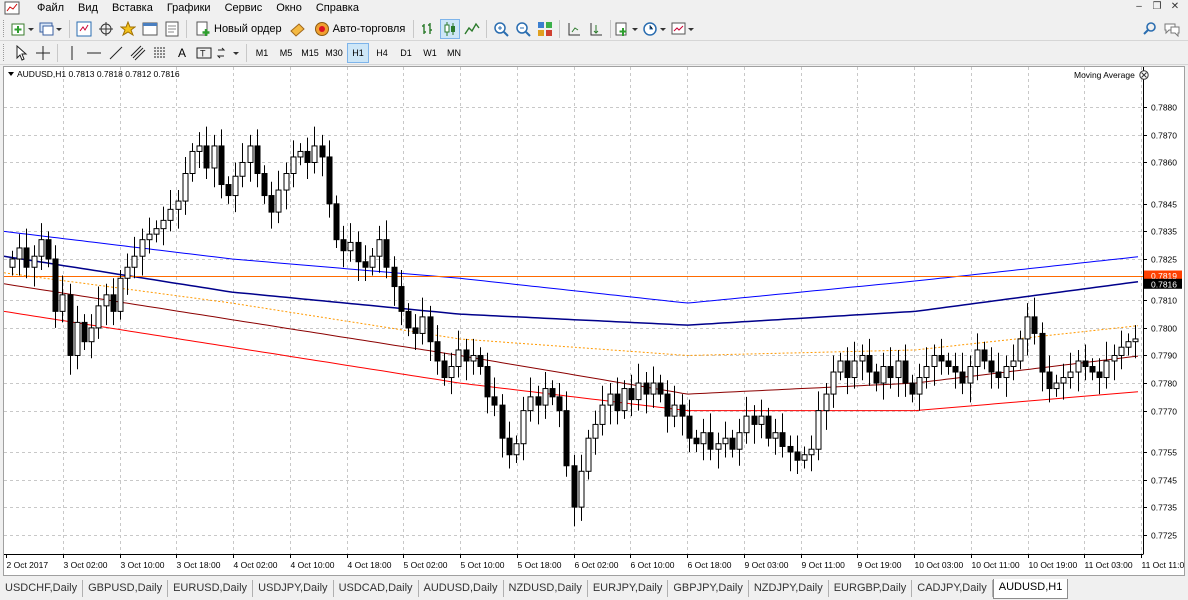  I want to click on close-icon: ✕, so click(1175, 7).